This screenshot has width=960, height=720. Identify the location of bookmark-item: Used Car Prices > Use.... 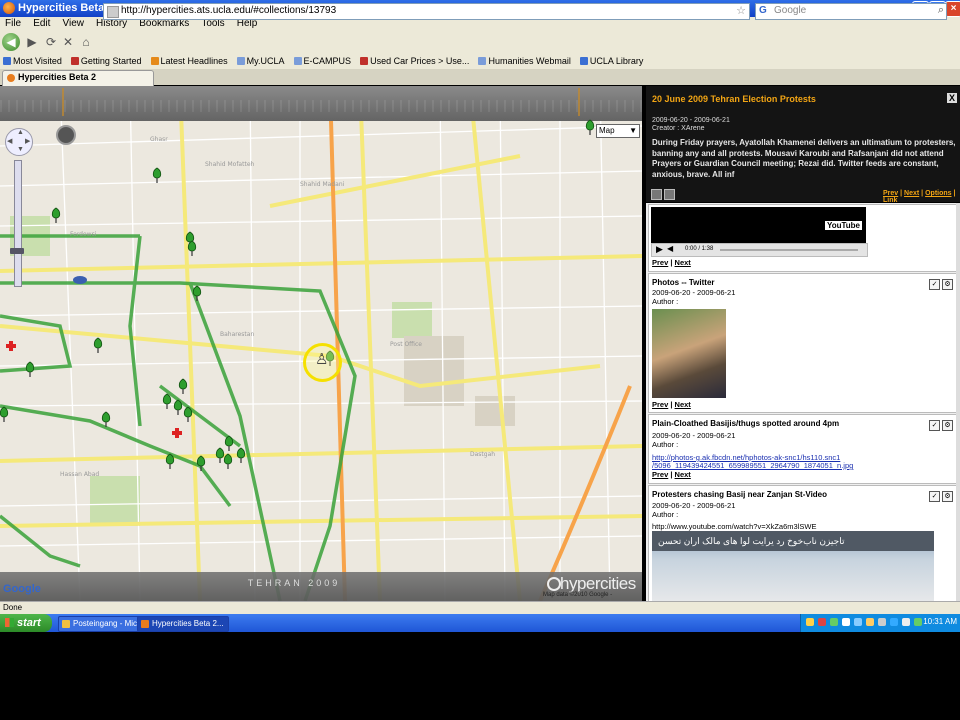
(414, 61).